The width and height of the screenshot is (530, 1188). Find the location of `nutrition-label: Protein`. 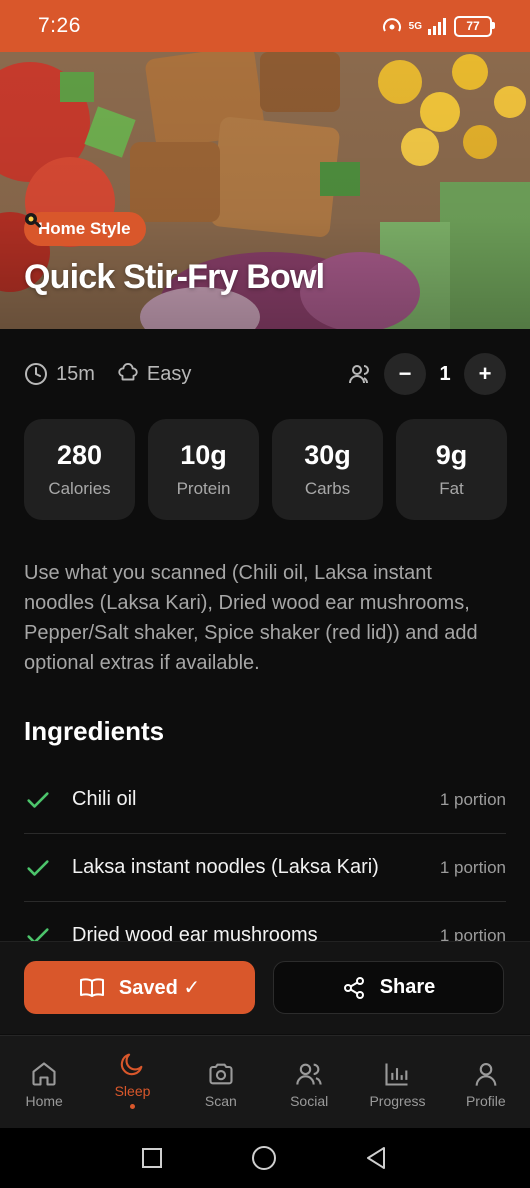

nutrition-label: Protein is located at coordinates (203, 488).